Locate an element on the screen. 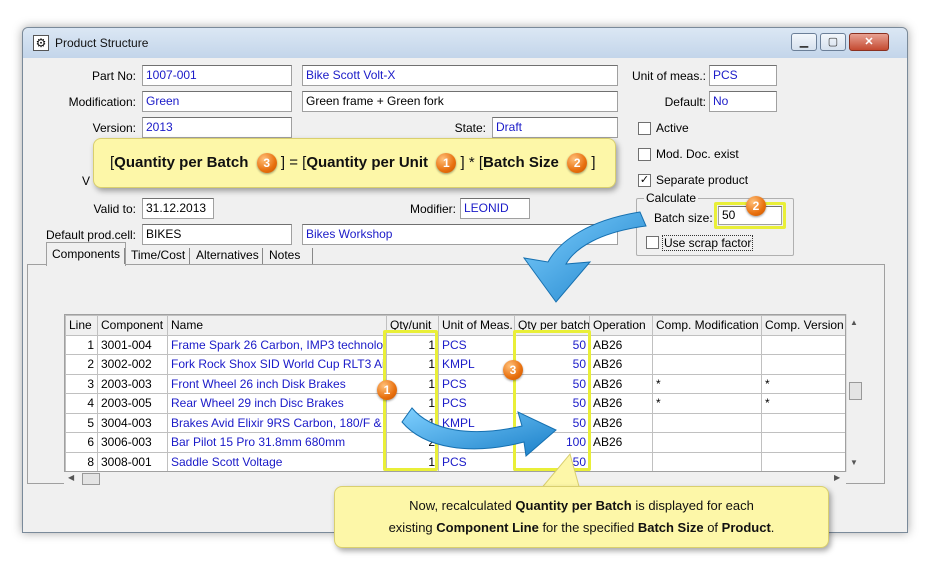 Image resolution: width=930 pixels, height=564 pixels. formula-badge-2: 2 is located at coordinates (577, 163).